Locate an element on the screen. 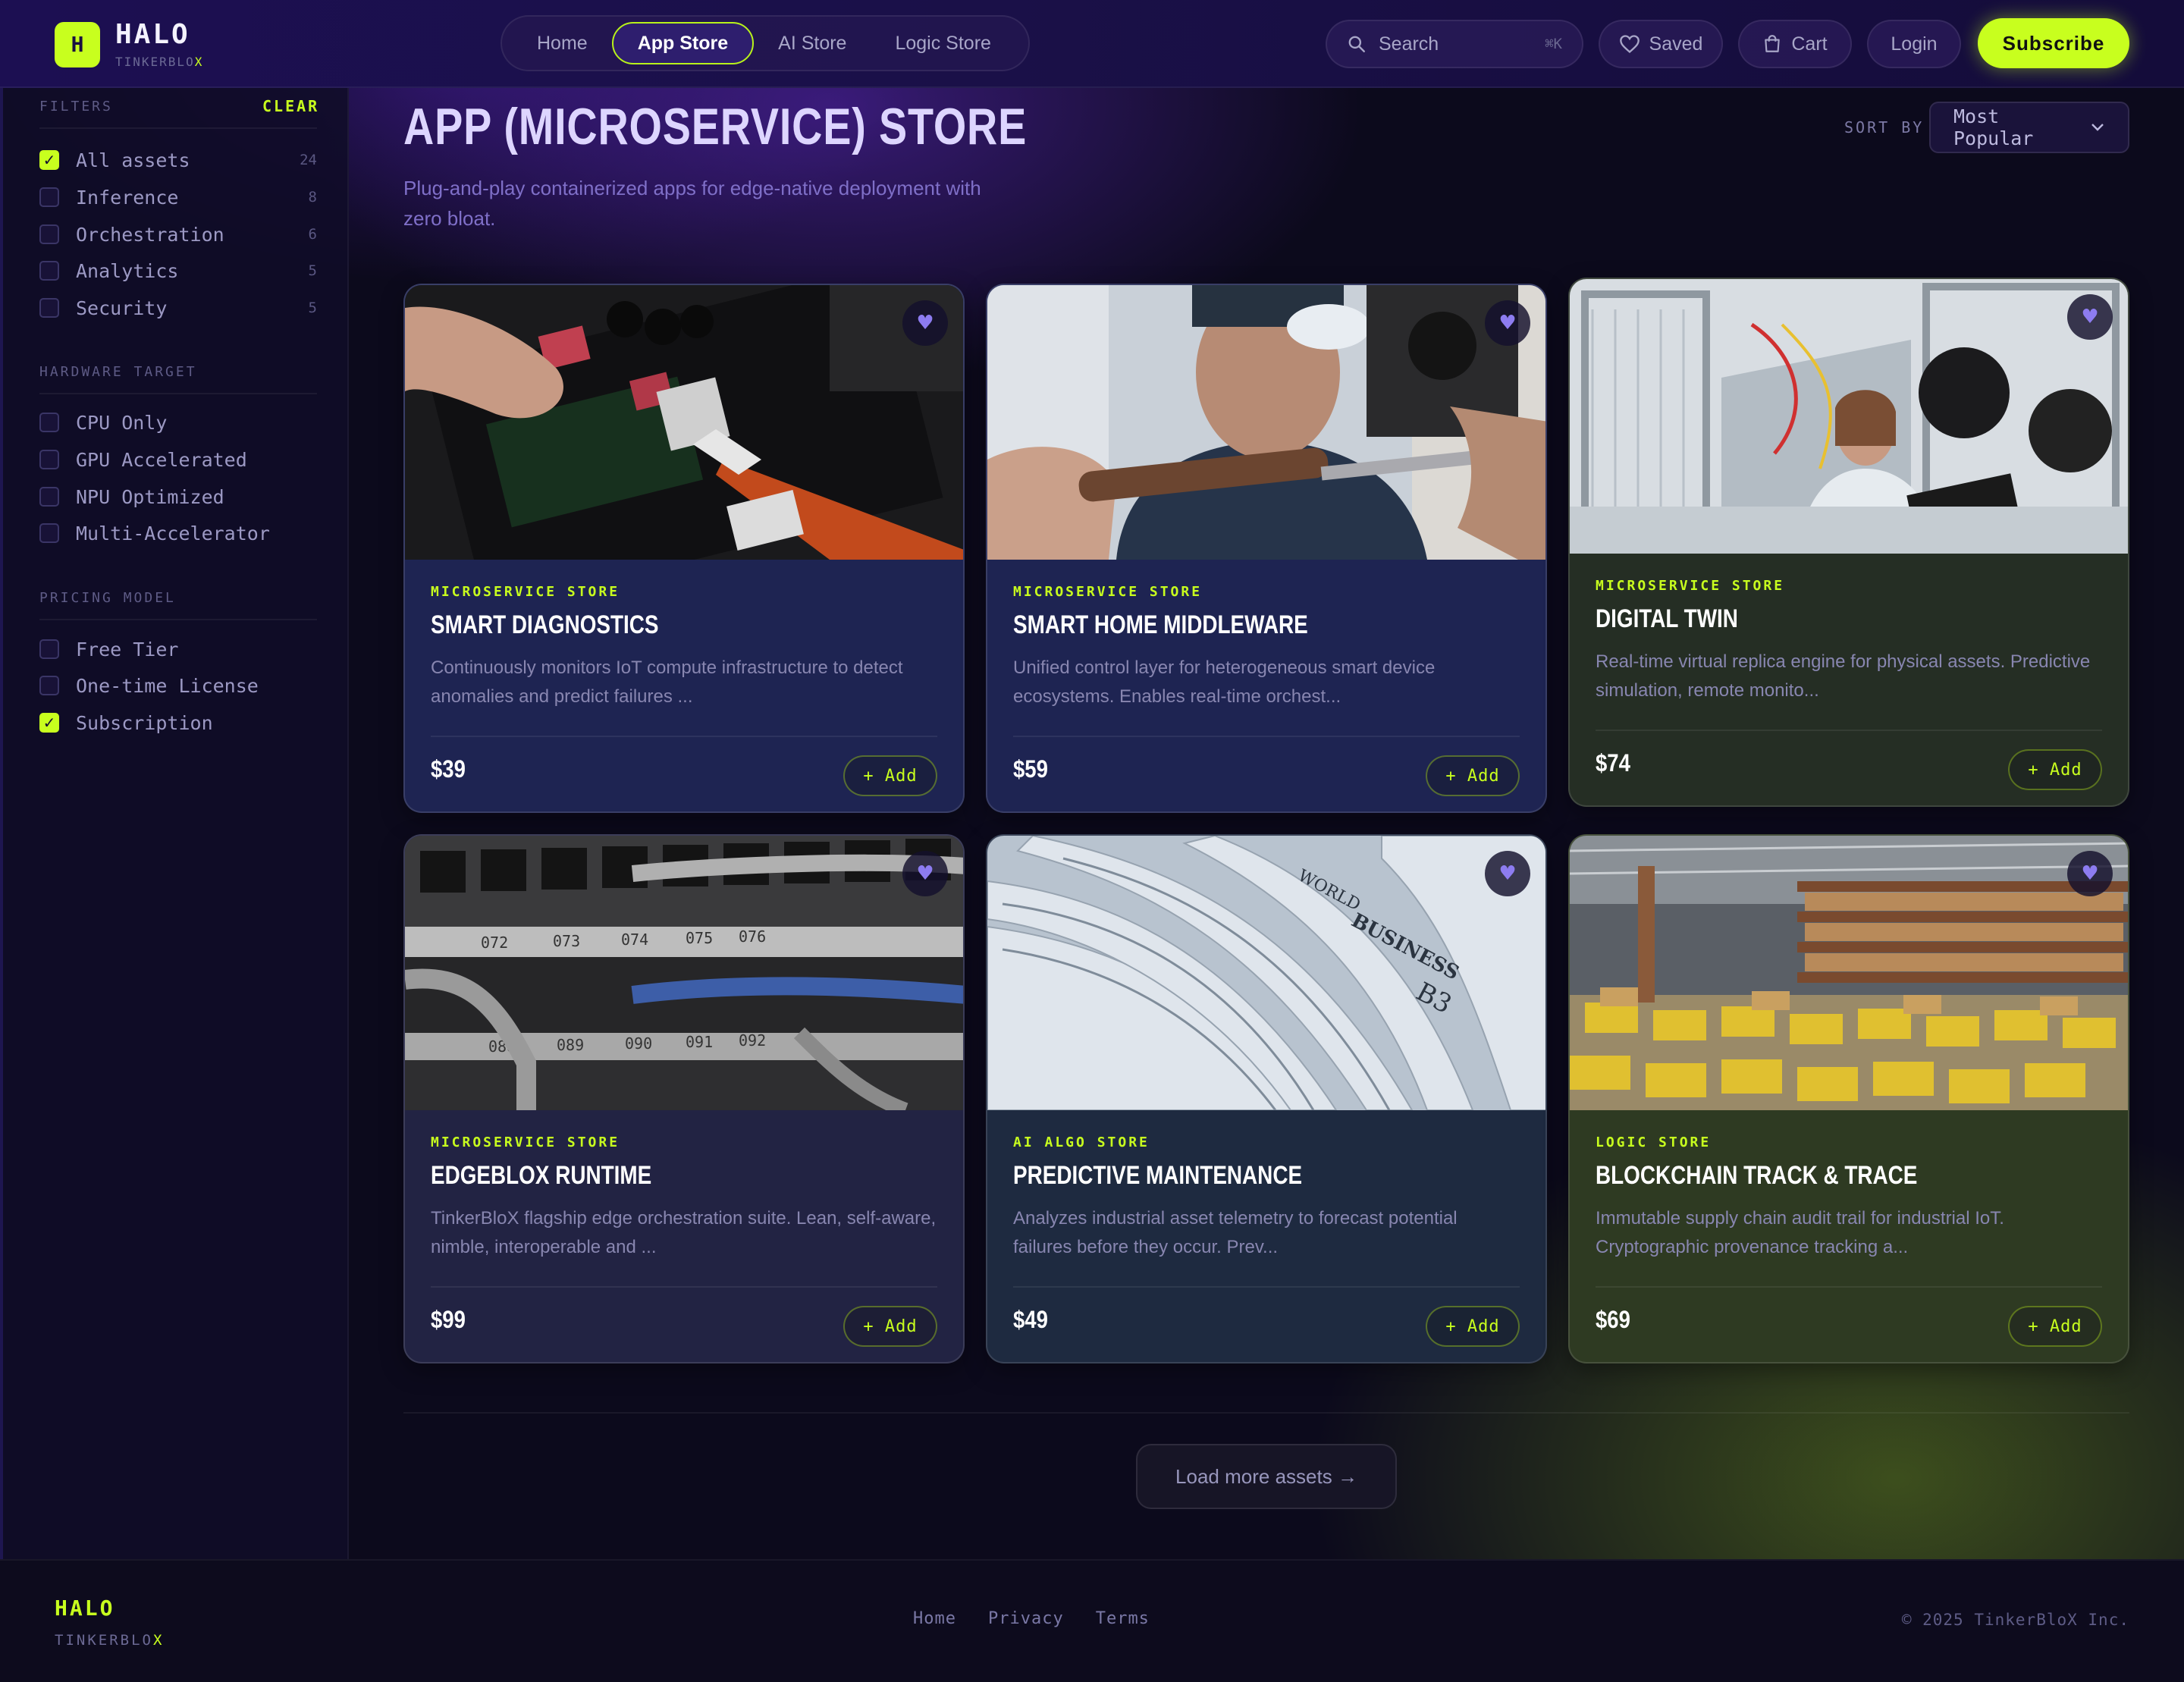  port-label: 089 is located at coordinates (570, 1045).